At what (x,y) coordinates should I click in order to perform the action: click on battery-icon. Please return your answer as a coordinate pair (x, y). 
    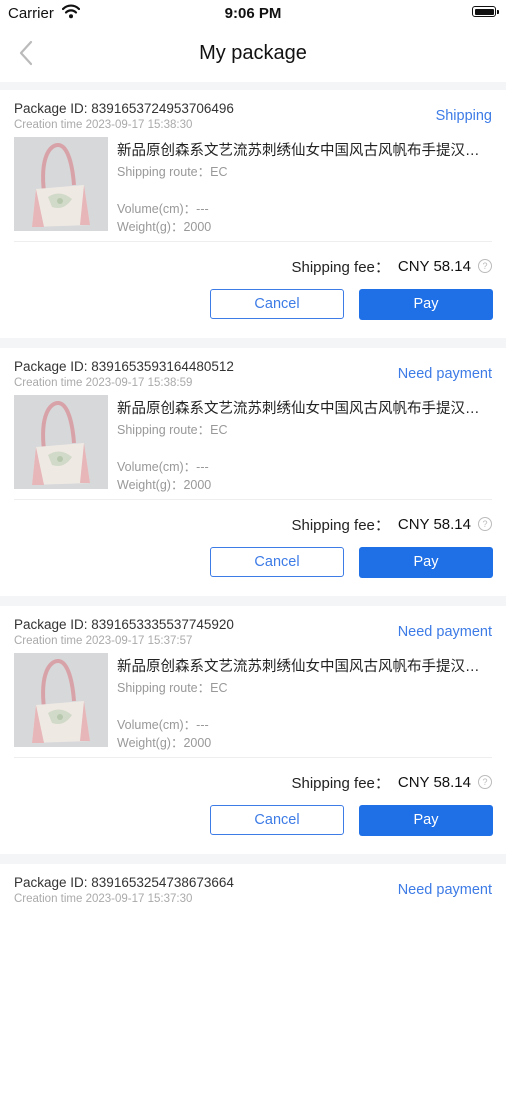
    Looking at the image, I should click on (485, 11).